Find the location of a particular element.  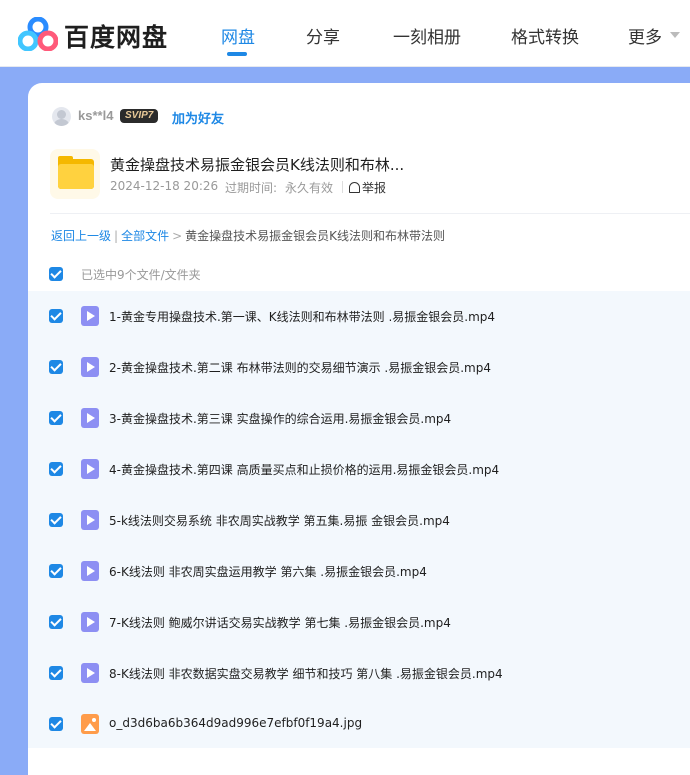

folder-icon is located at coordinates (75, 174).